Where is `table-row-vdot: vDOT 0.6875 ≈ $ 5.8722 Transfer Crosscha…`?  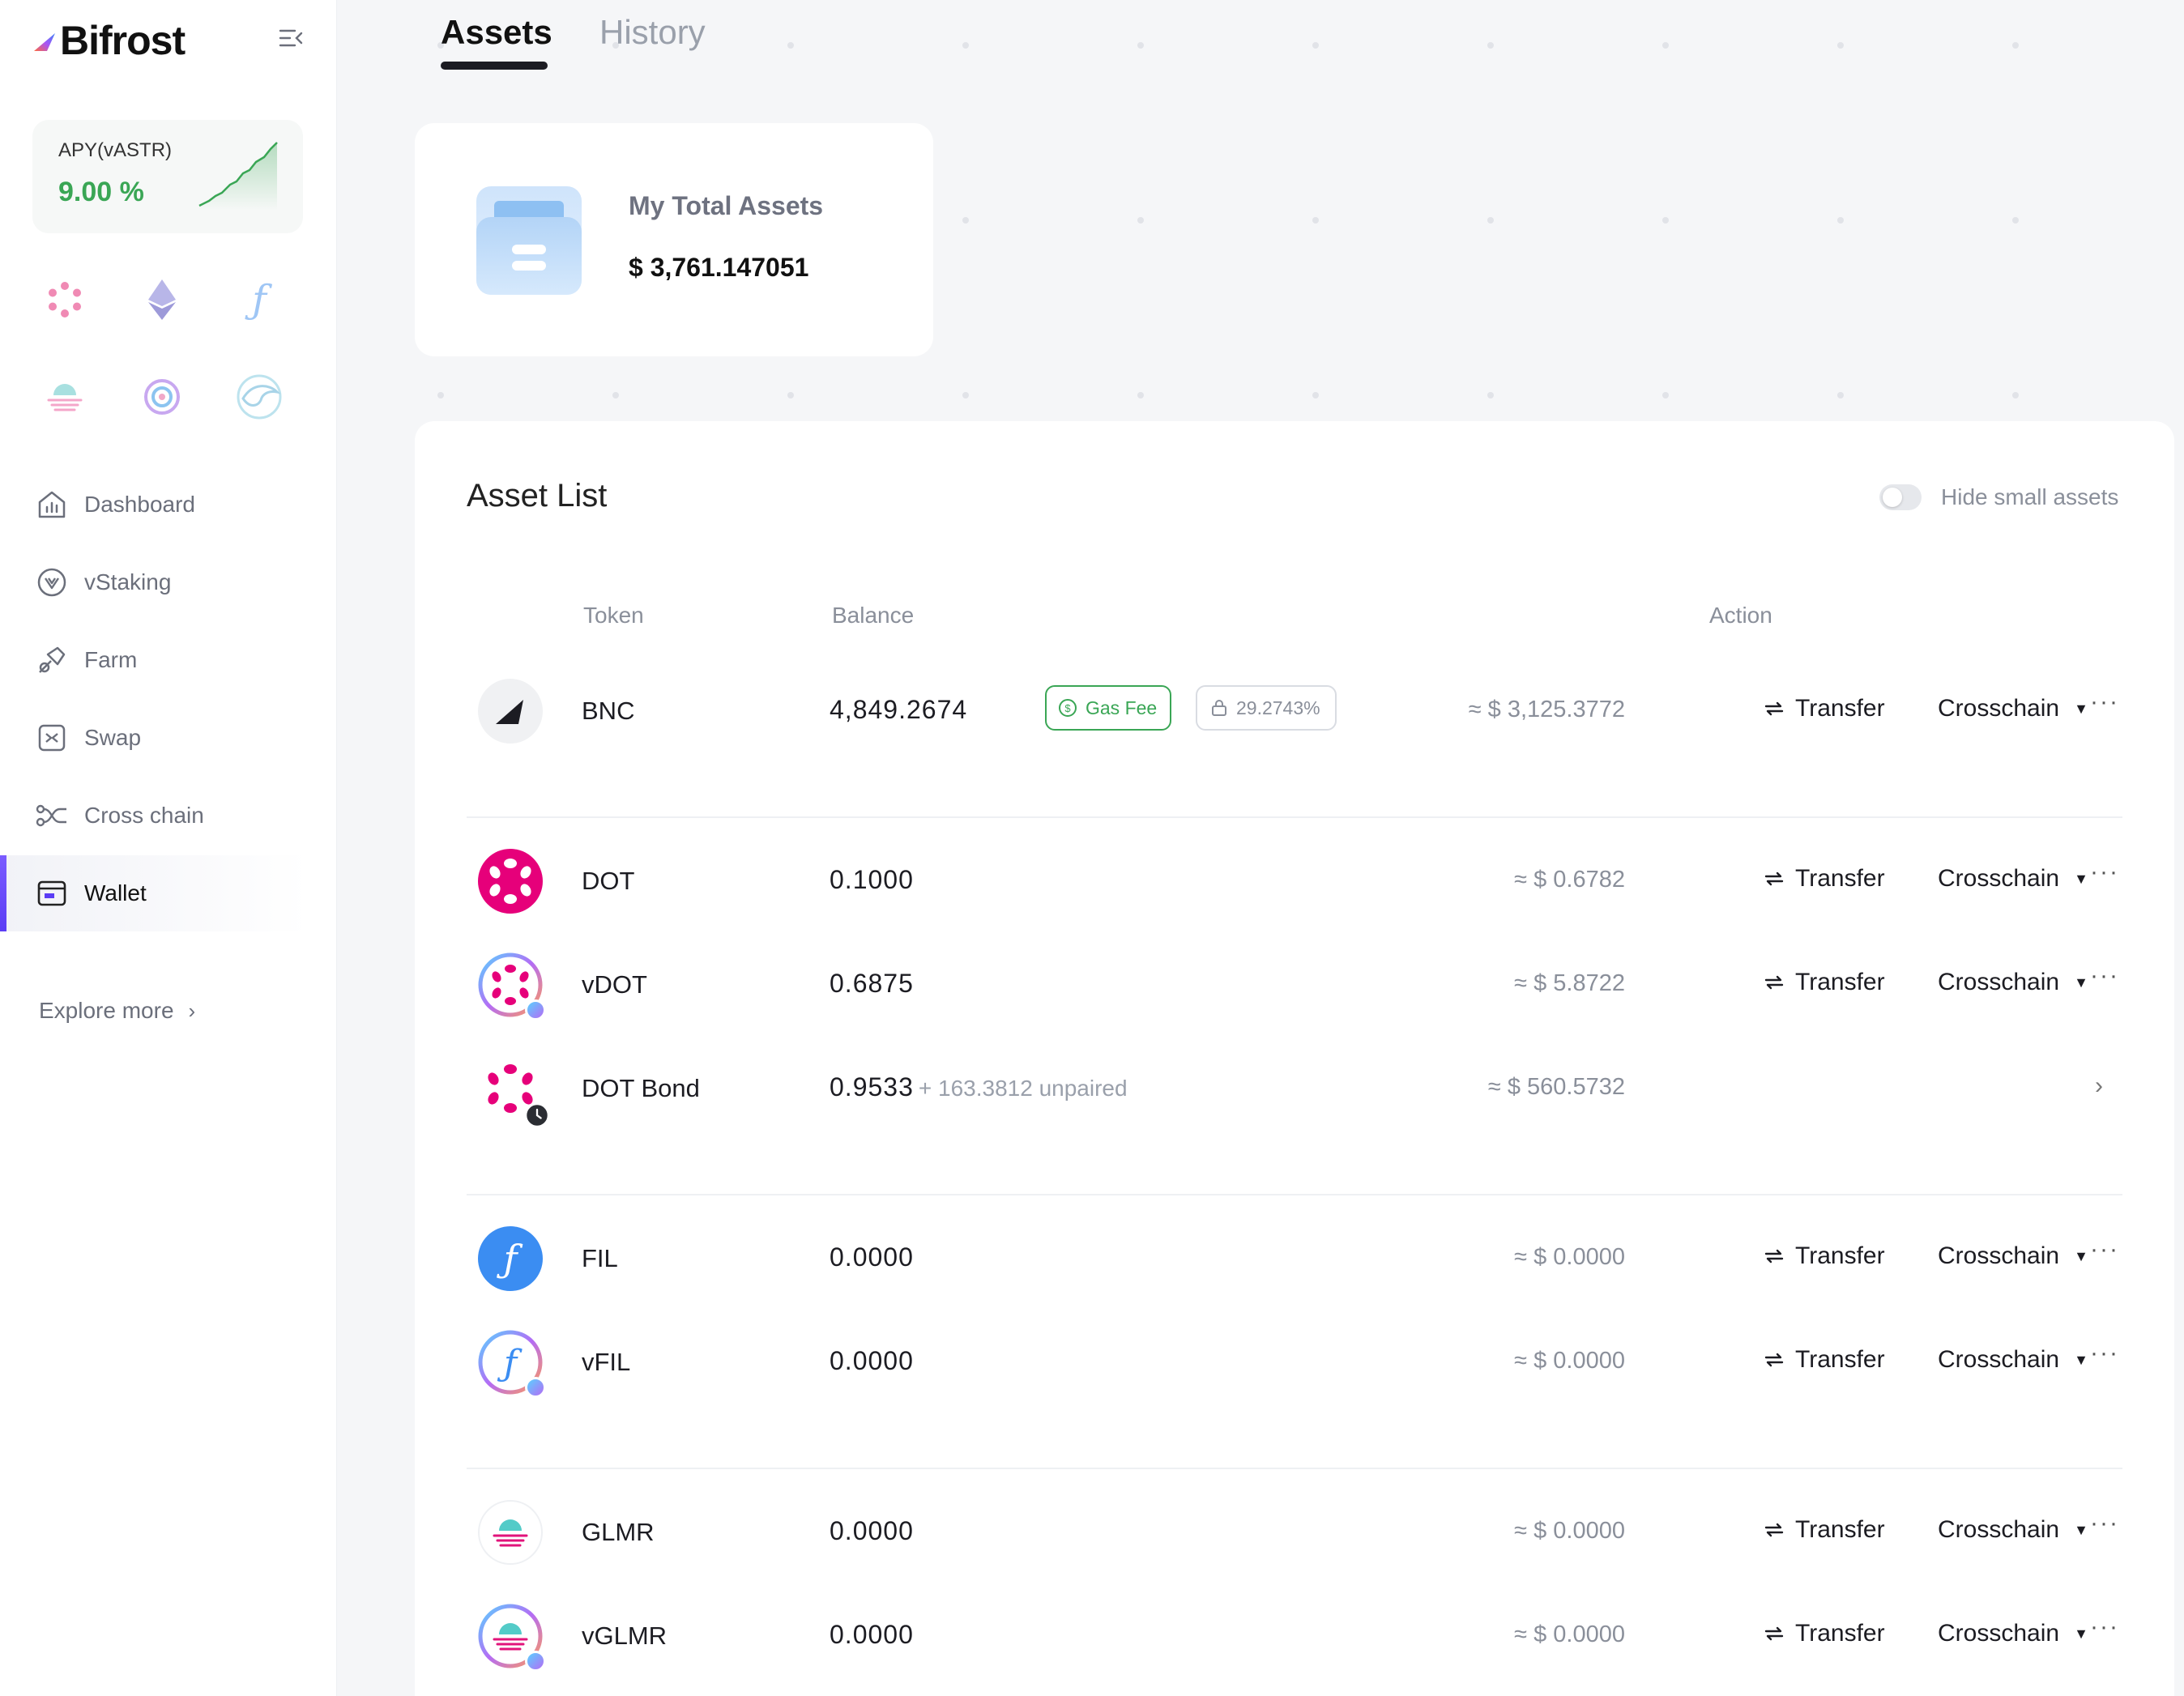 table-row-vdot: vDOT 0.6875 ≈ $ 5.8722 Transfer Crosscha… is located at coordinates (1295, 983).